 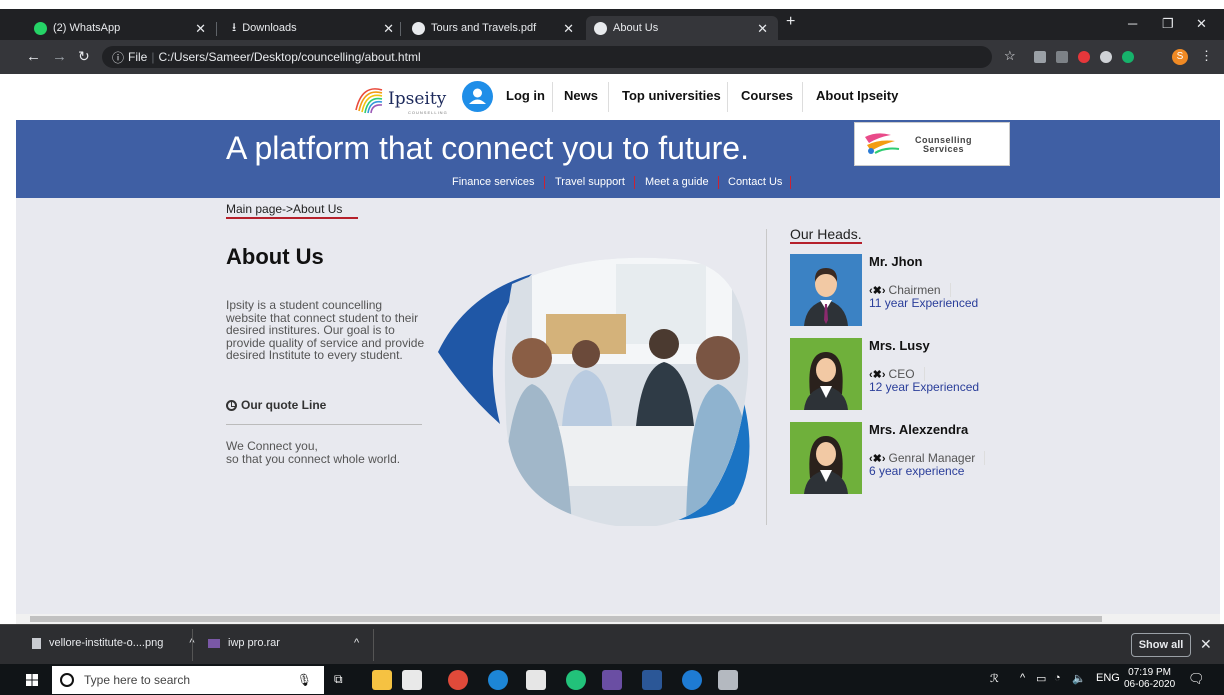 What do you see at coordinates (590, 182) in the screenshot?
I see `subnav-travel-support: Travel support` at bounding box center [590, 182].